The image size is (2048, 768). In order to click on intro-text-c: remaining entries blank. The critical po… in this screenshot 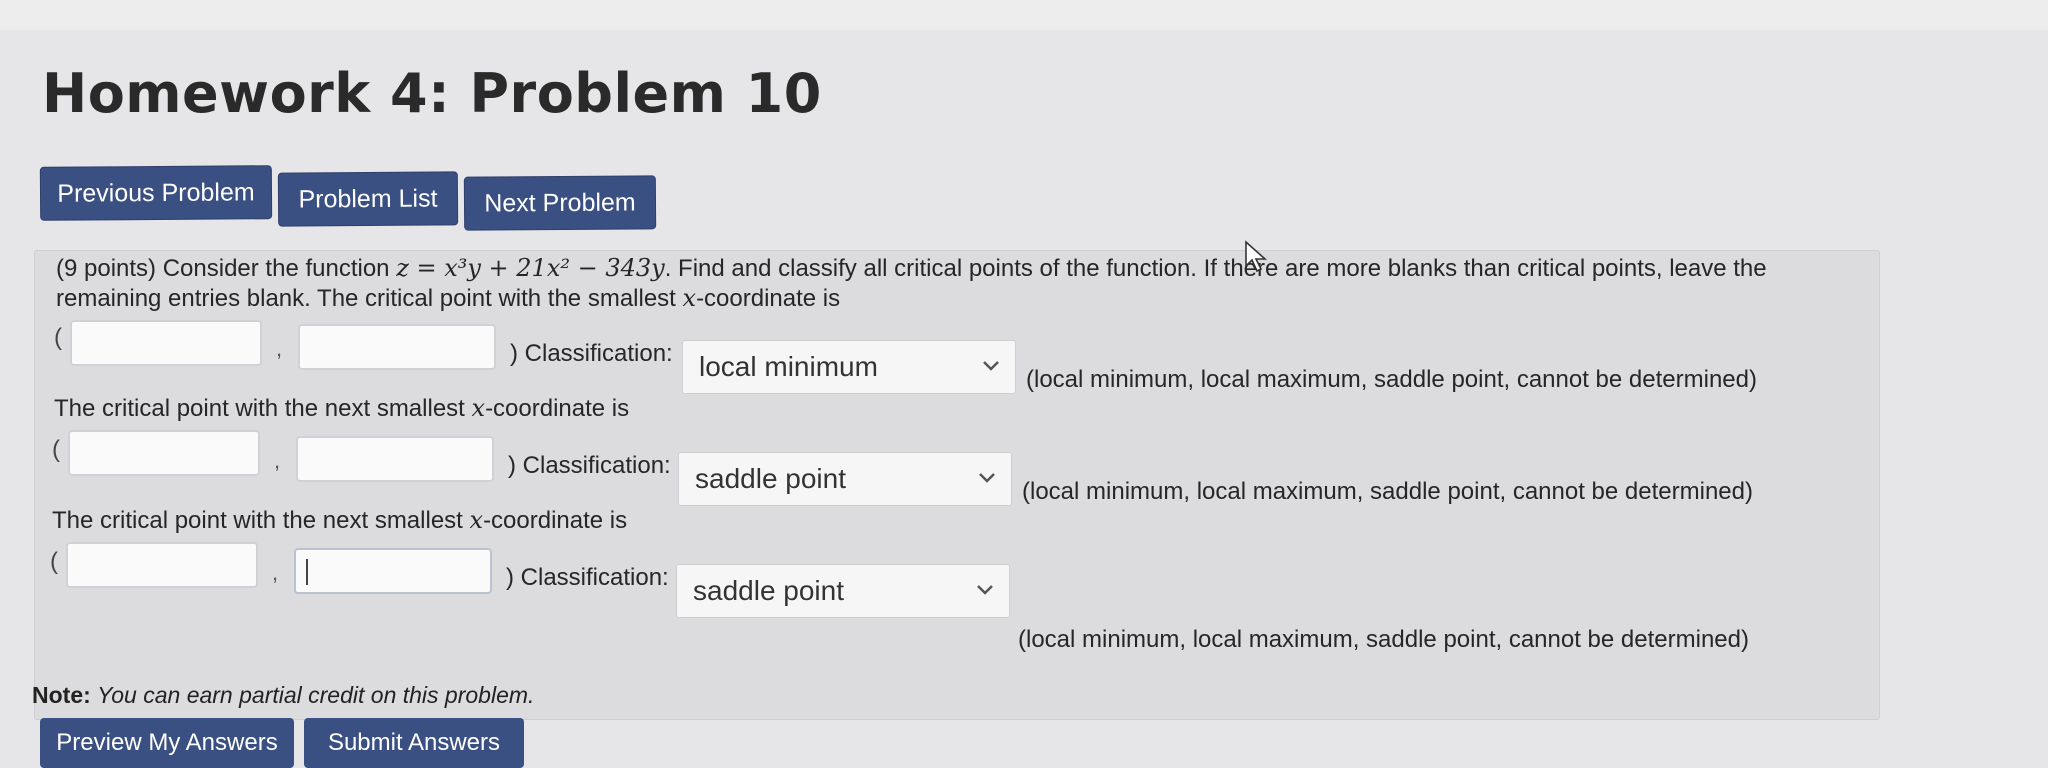, I will do `click(369, 298)`.